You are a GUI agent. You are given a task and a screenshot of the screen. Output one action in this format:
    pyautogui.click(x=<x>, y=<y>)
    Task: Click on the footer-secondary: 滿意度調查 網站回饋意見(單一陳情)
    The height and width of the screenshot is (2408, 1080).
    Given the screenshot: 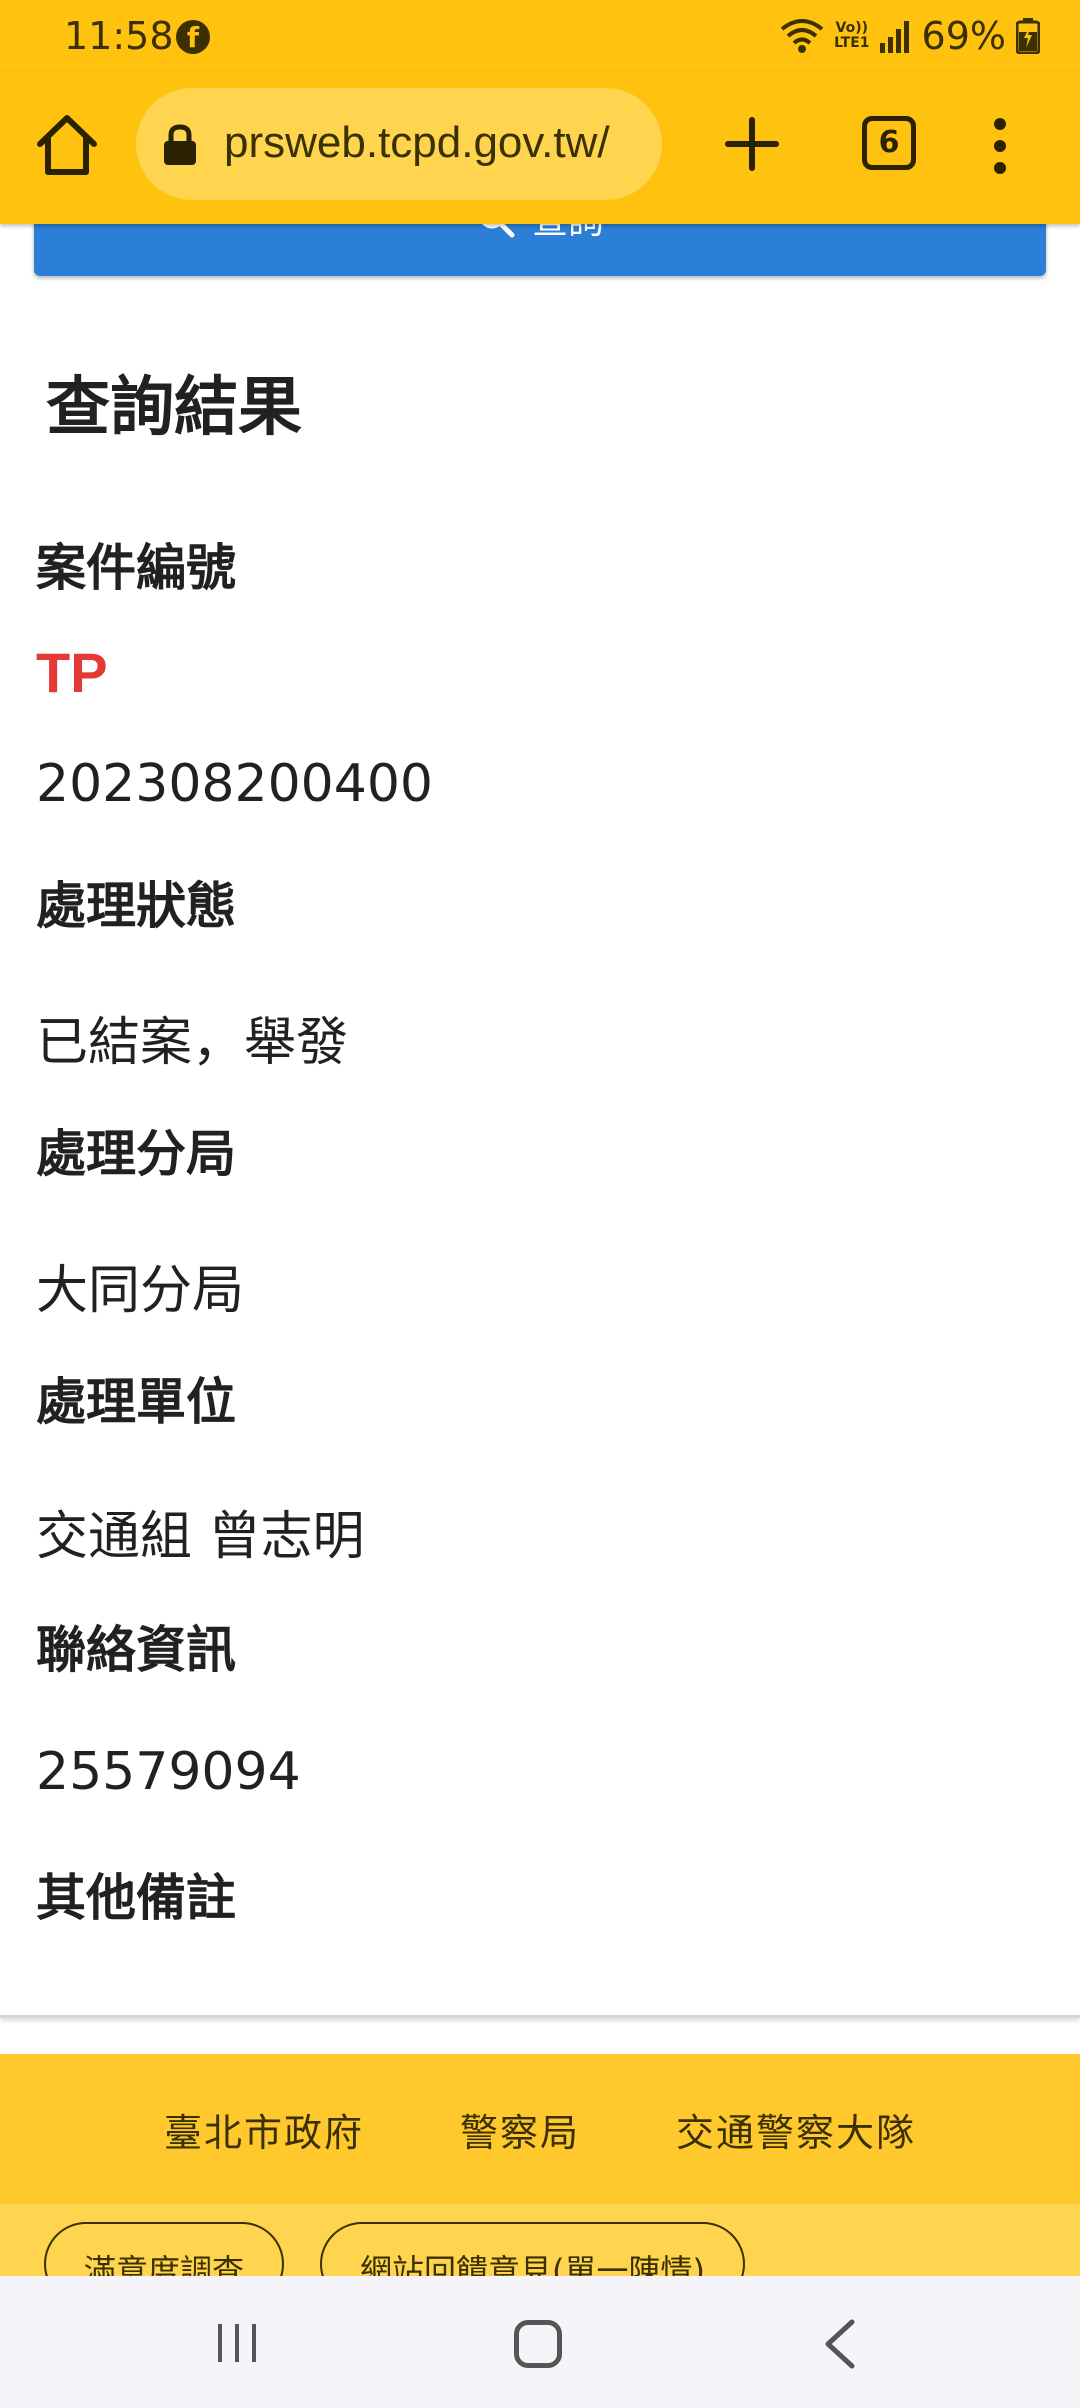 What is the action you would take?
    pyautogui.click(x=540, y=2240)
    